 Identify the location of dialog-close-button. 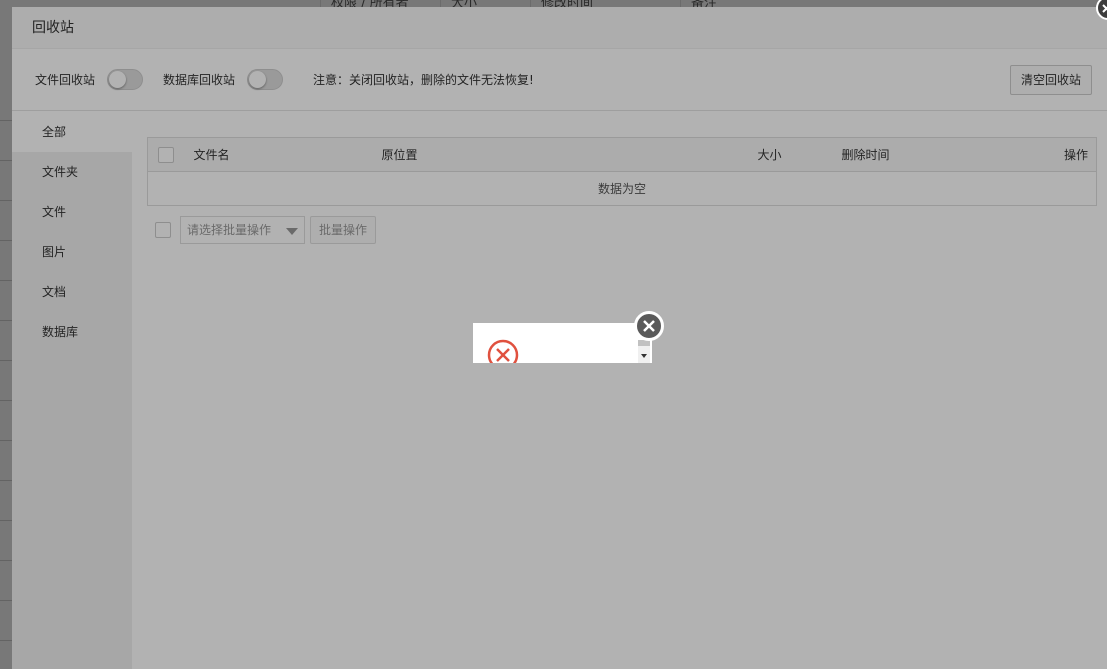
(1101, 10).